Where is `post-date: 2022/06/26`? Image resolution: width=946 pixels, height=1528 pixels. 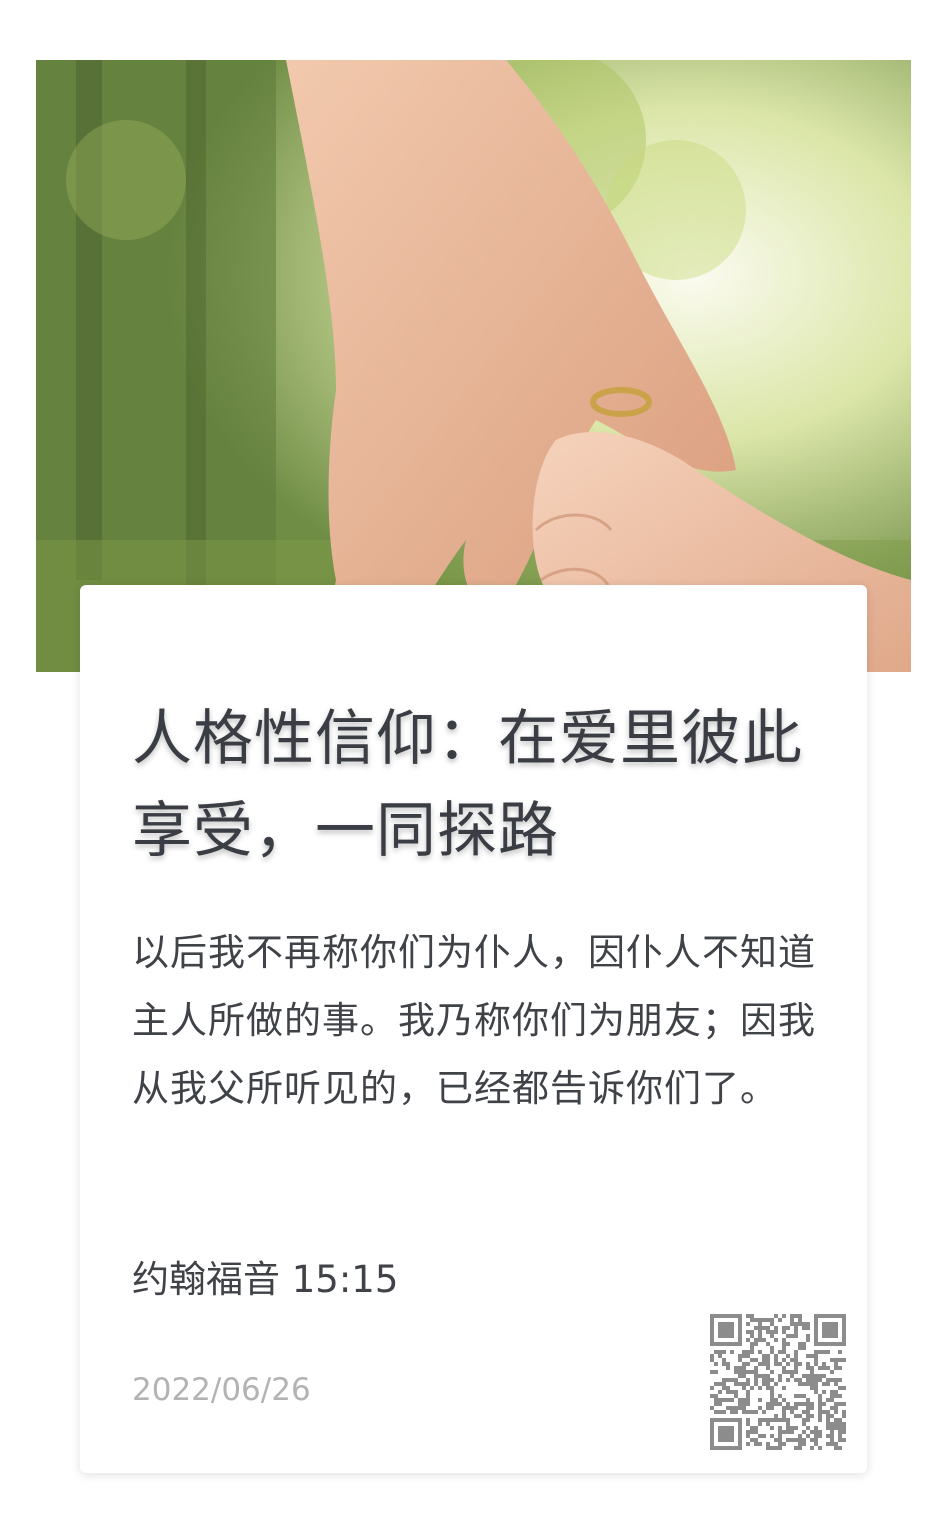
post-date: 2022/06/26 is located at coordinates (221, 1390).